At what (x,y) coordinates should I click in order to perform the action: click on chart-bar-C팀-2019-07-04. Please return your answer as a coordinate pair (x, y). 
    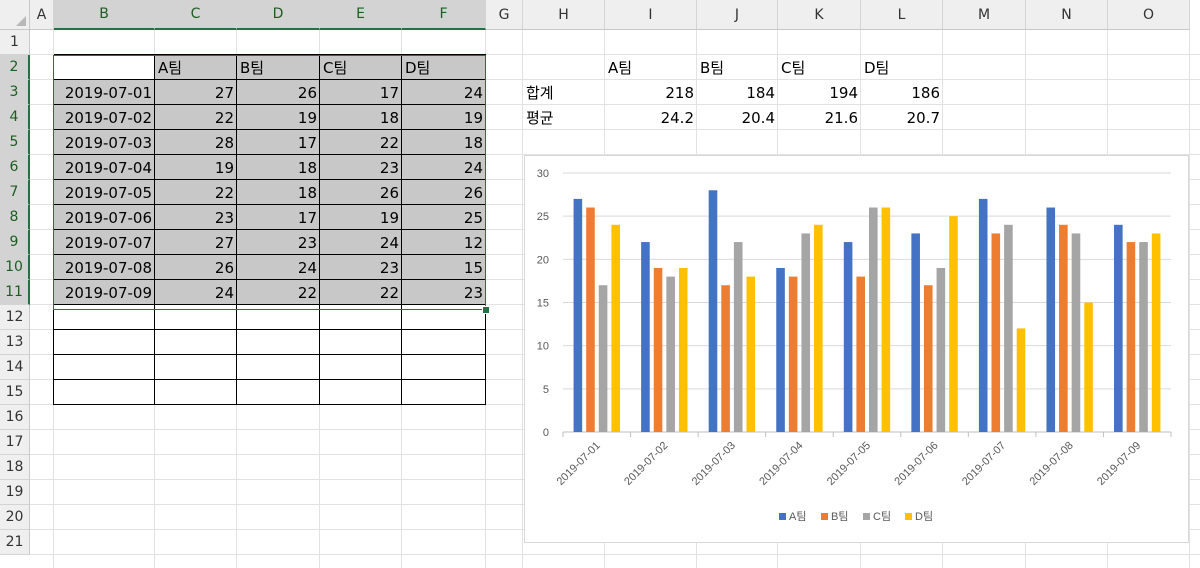
    Looking at the image, I should click on (806, 332).